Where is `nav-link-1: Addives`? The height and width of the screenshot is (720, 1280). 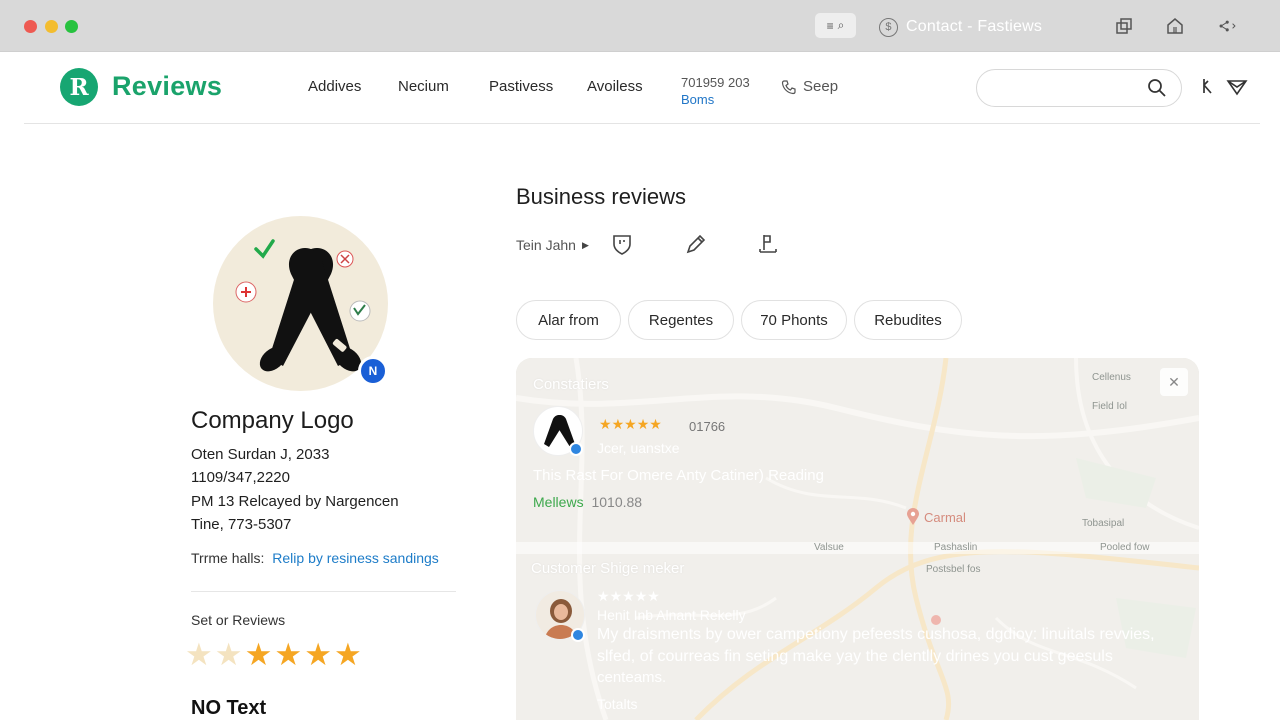 nav-link-1: Addives is located at coordinates (334, 86).